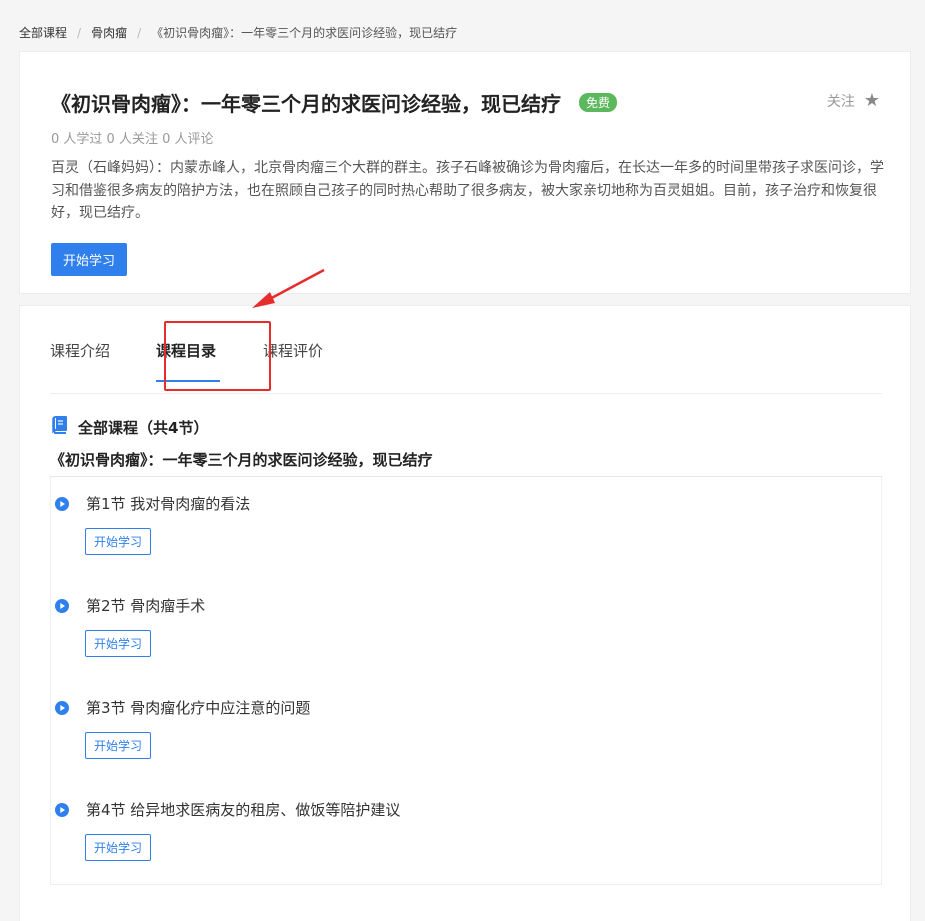  Describe the element at coordinates (466, 630) in the screenshot. I see `lesson-item: 第2节 骨肉瘤手术 开始学习` at that location.